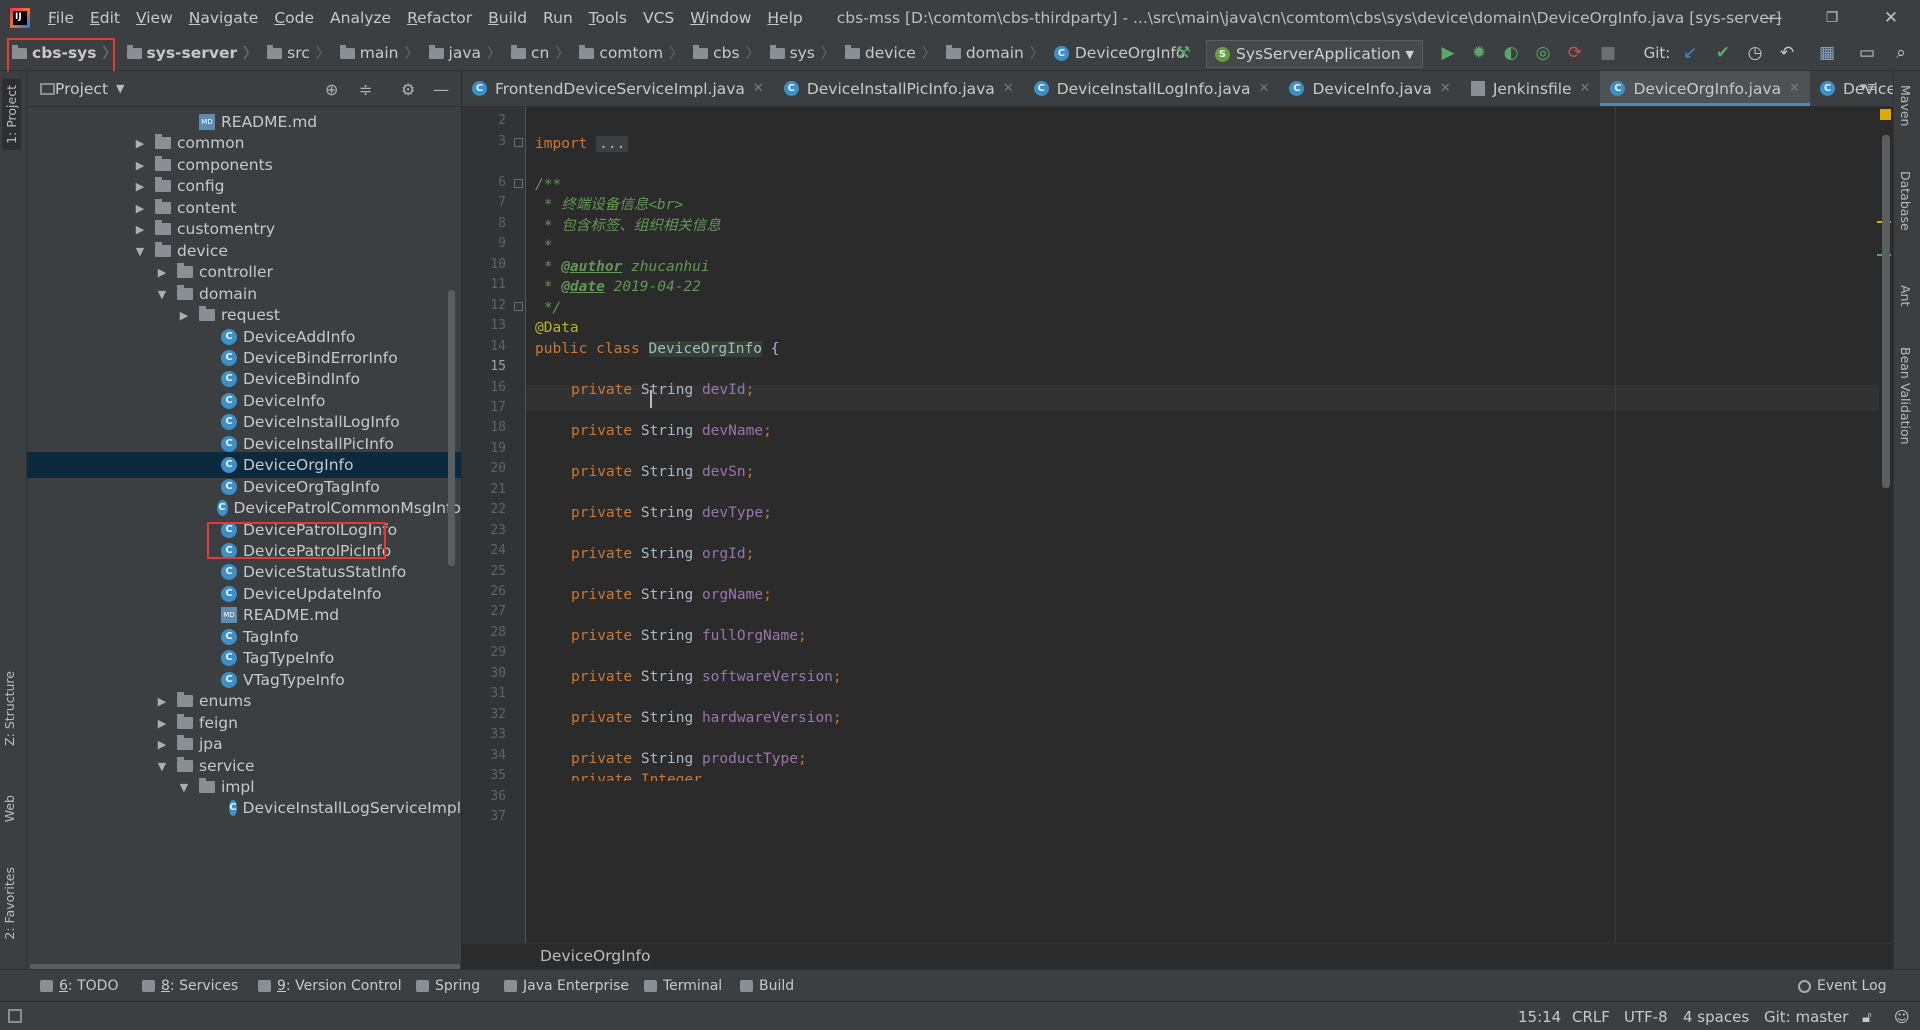  I want to click on tool-window-spring: Spring, so click(448, 986).